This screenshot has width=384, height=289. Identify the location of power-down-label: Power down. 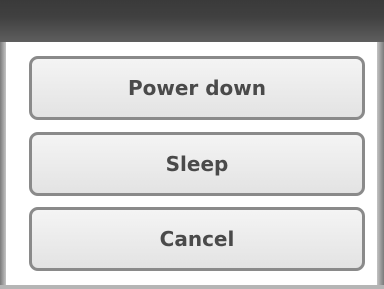
(197, 88).